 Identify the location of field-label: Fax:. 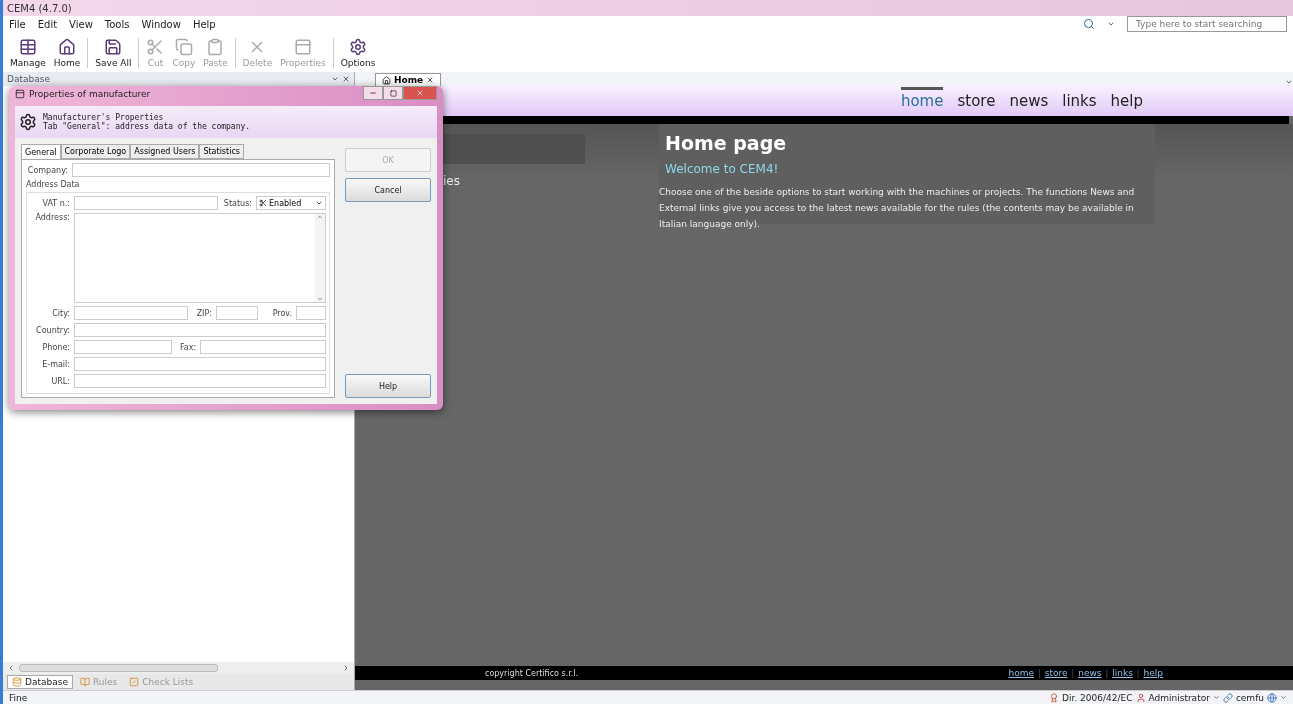
(187, 347).